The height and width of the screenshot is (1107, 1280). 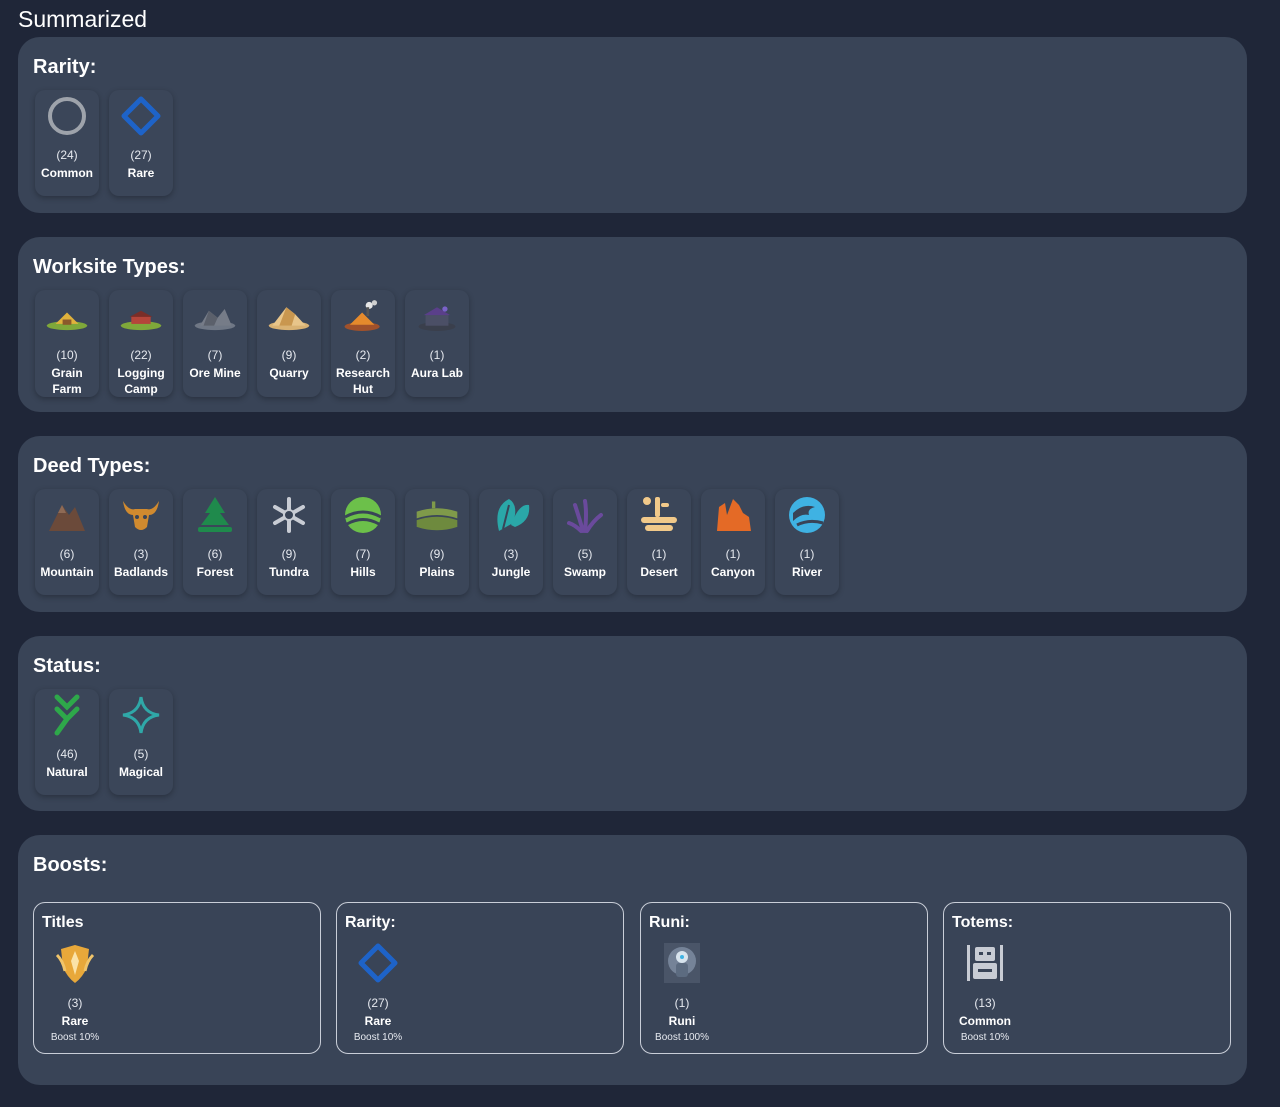 What do you see at coordinates (584, 572) in the screenshot?
I see `deed-label: Swamp` at bounding box center [584, 572].